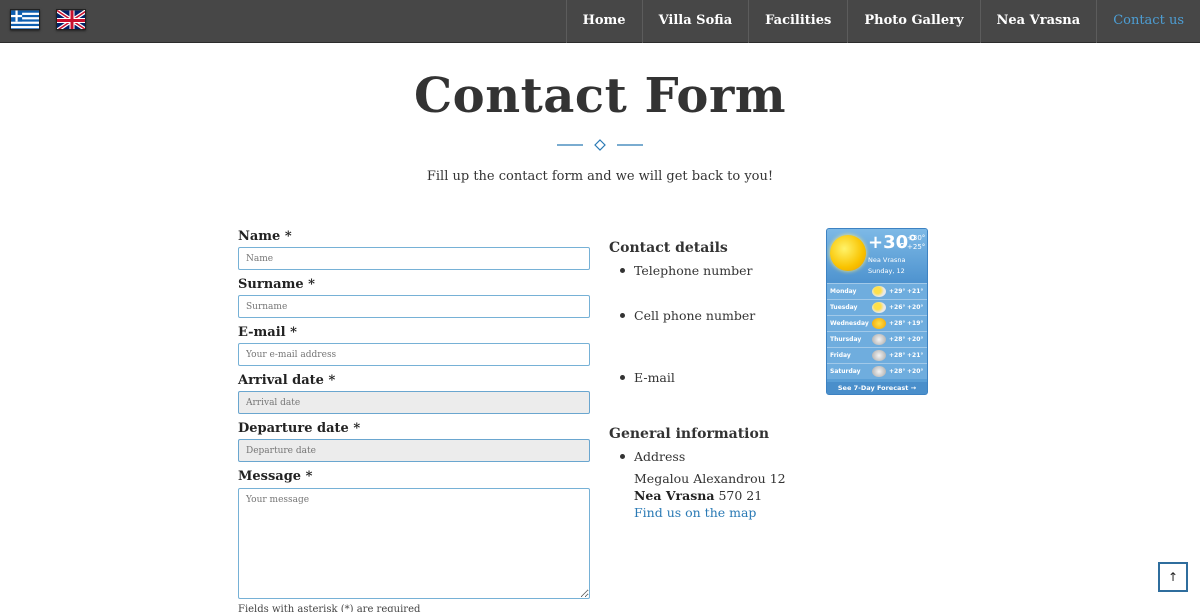 The height and width of the screenshot is (612, 1200). What do you see at coordinates (287, 380) in the screenshot?
I see `arrival-date-label: Arrival date *` at bounding box center [287, 380].